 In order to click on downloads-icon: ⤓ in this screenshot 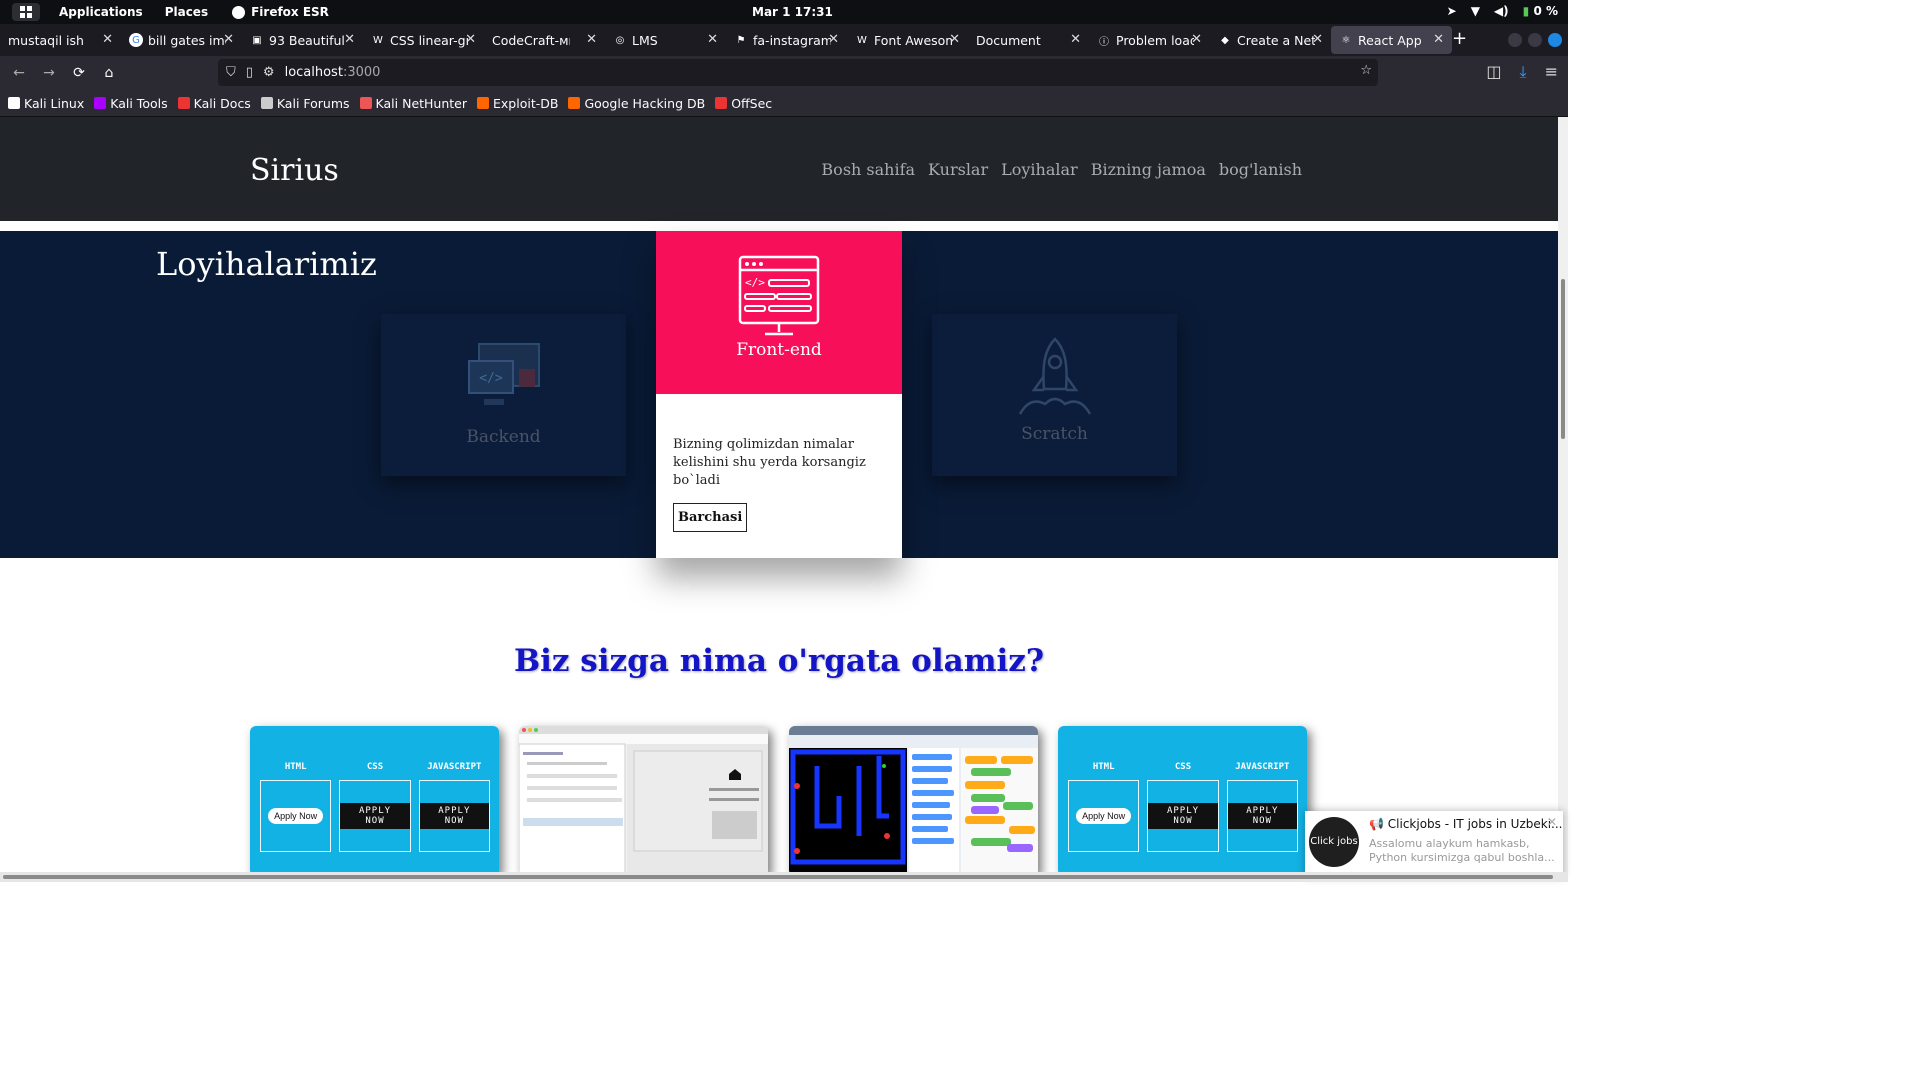, I will do `click(1523, 72)`.